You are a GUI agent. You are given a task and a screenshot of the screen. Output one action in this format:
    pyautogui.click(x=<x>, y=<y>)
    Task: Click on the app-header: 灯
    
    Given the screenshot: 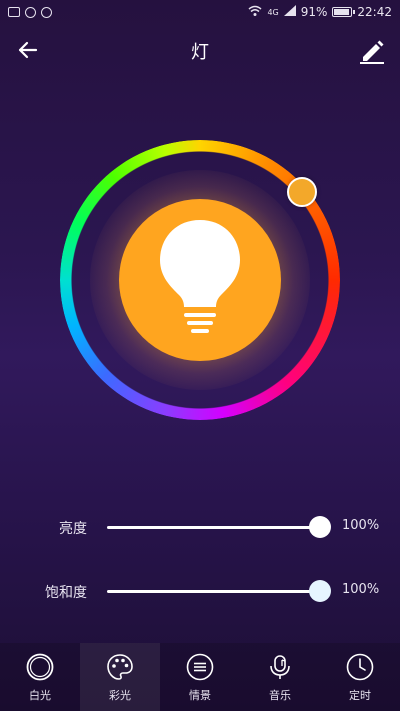 What is the action you would take?
    pyautogui.click(x=200, y=51)
    